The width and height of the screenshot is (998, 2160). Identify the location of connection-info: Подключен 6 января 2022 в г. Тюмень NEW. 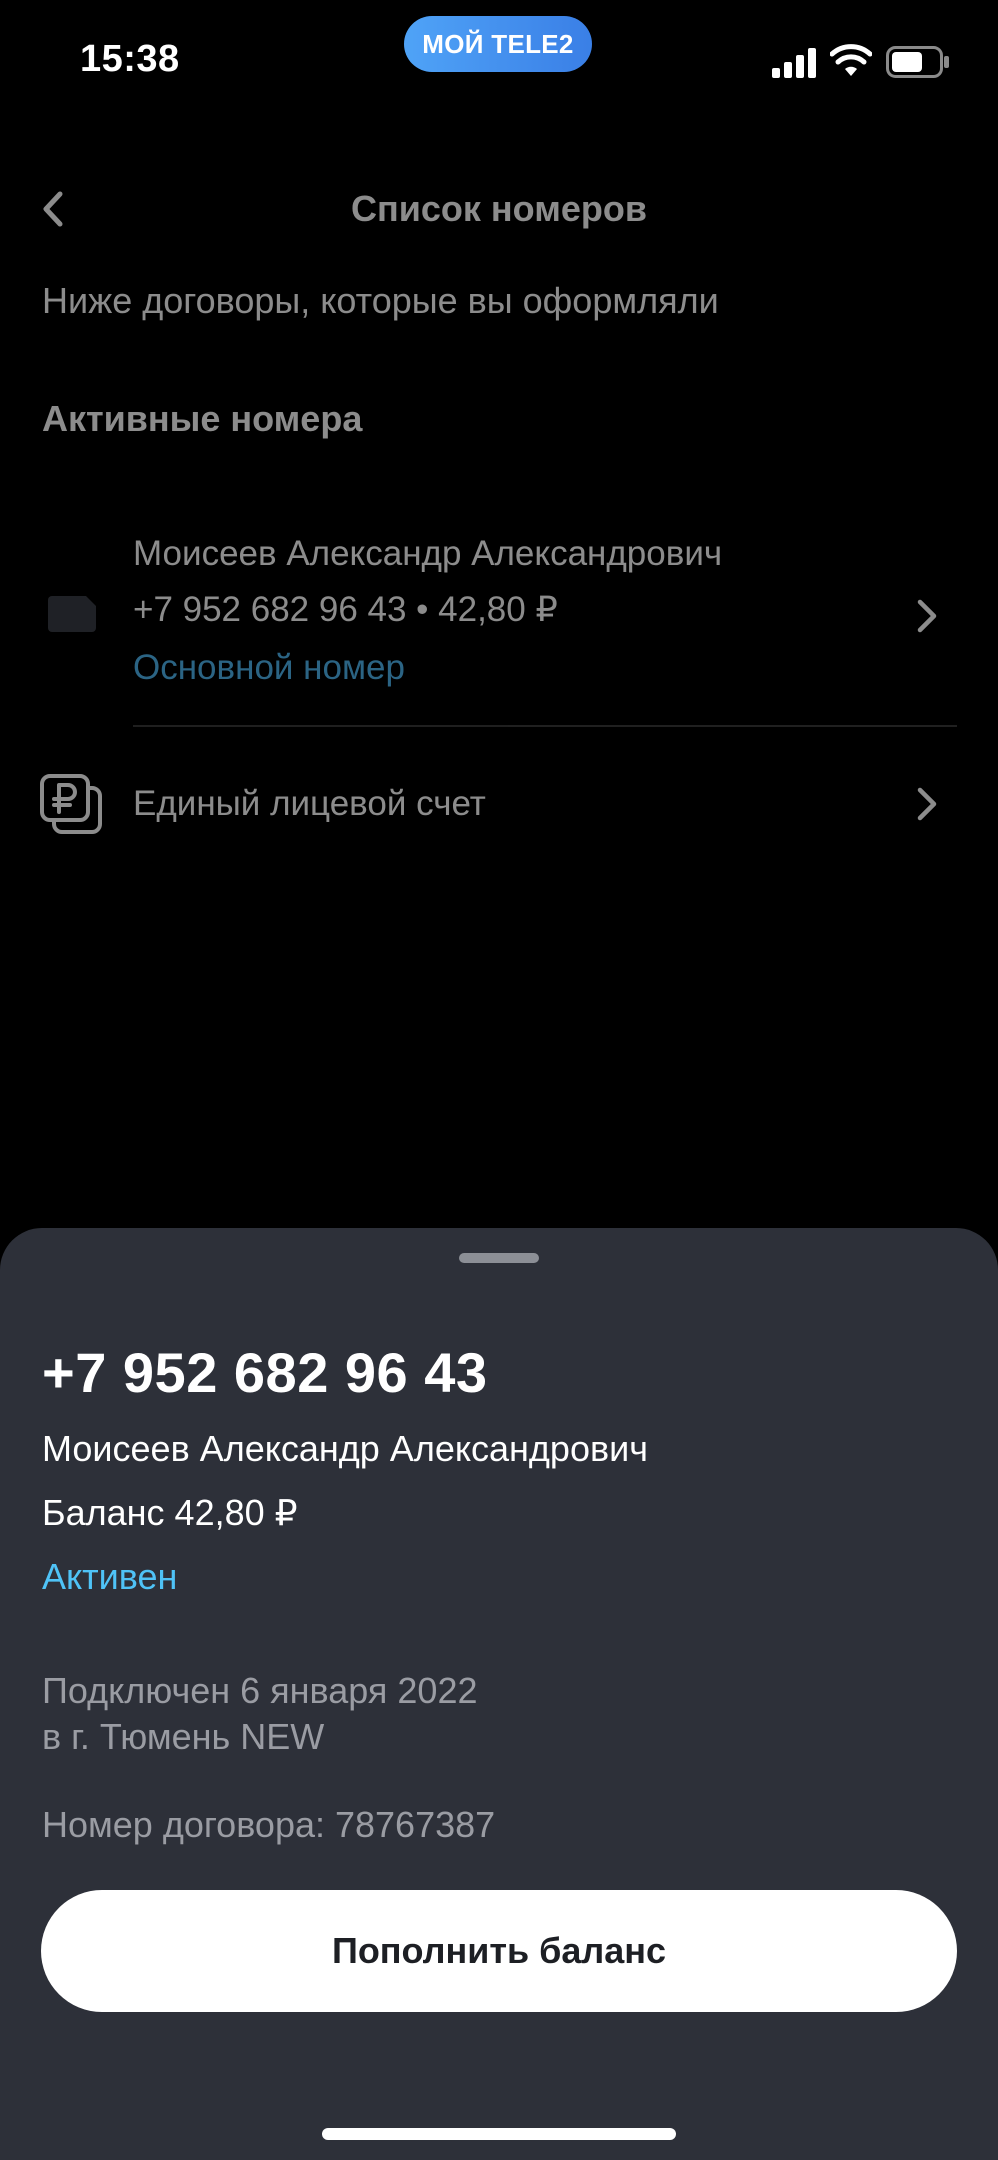
(259, 1714).